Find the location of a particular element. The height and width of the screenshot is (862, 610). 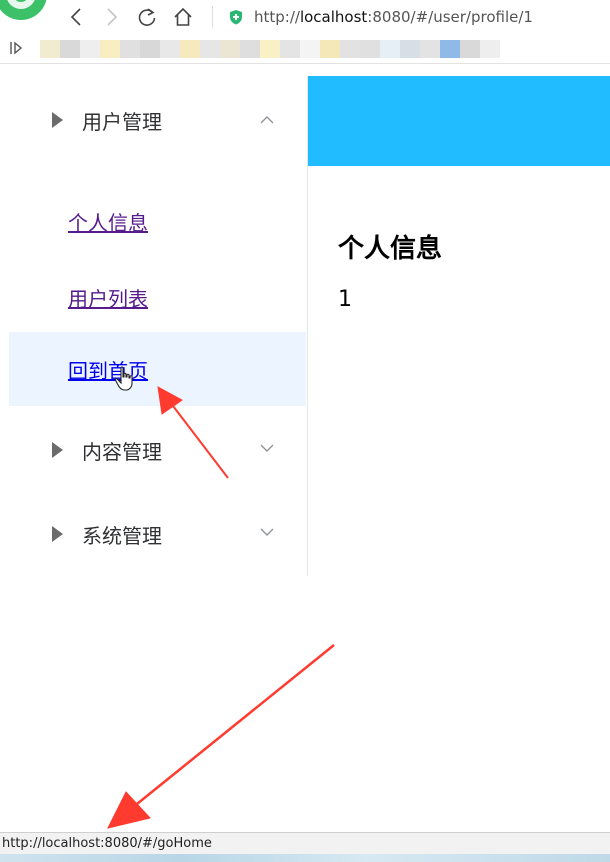

address-bar: http://localhost:8080/#/user/profile/1 is located at coordinates (419, 17).